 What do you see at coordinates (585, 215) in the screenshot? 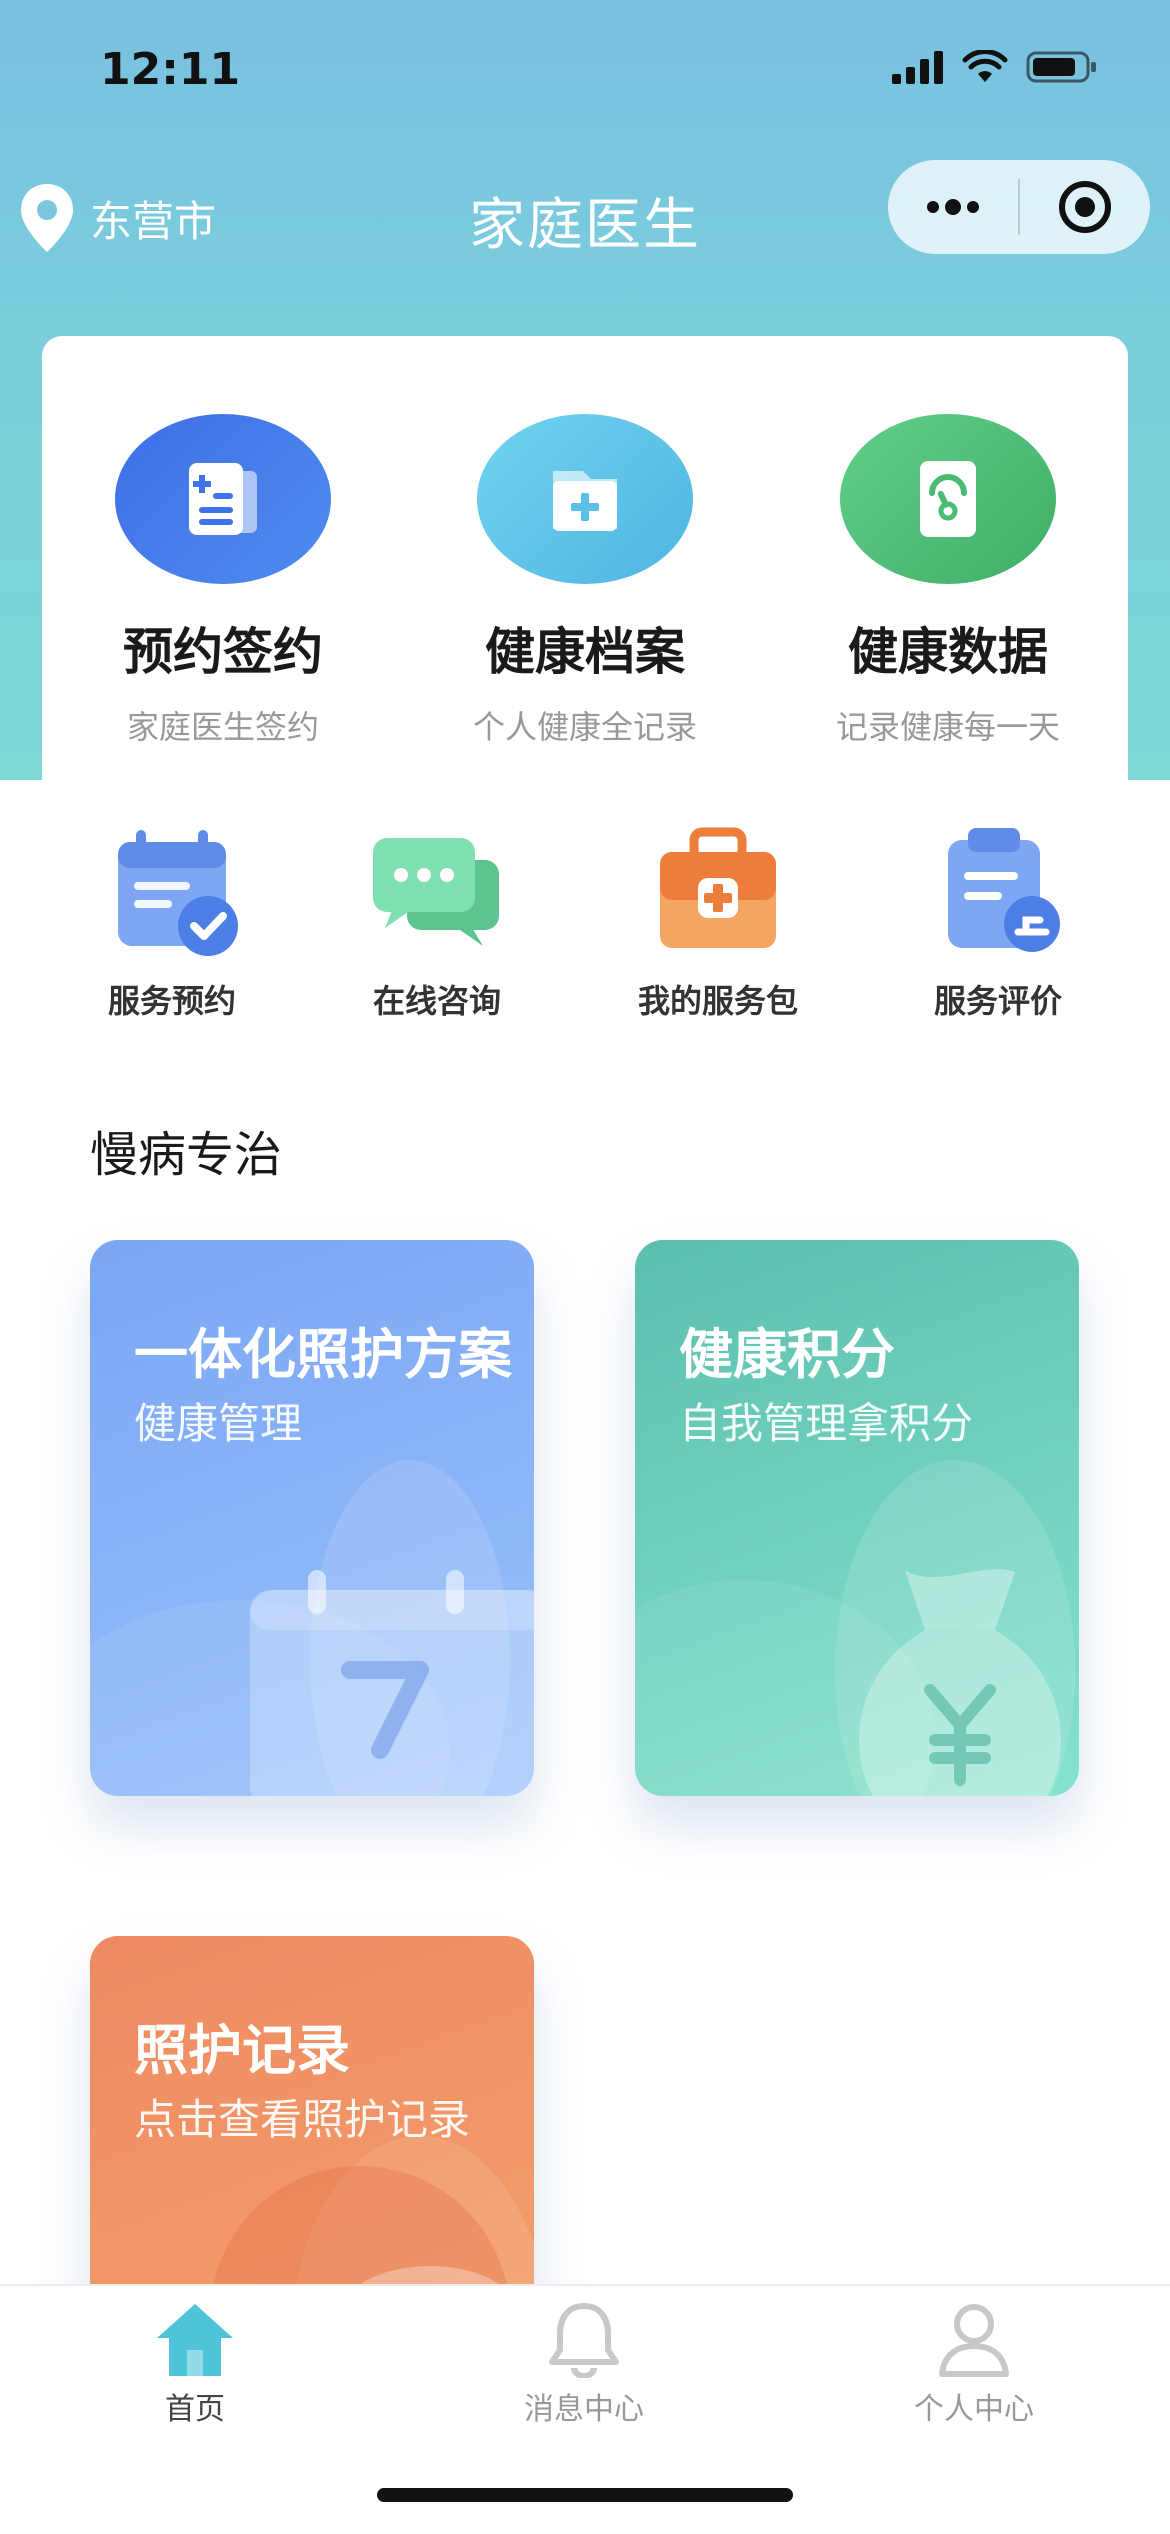
I see `navigation-bar: 东营市 家庭医生` at bounding box center [585, 215].